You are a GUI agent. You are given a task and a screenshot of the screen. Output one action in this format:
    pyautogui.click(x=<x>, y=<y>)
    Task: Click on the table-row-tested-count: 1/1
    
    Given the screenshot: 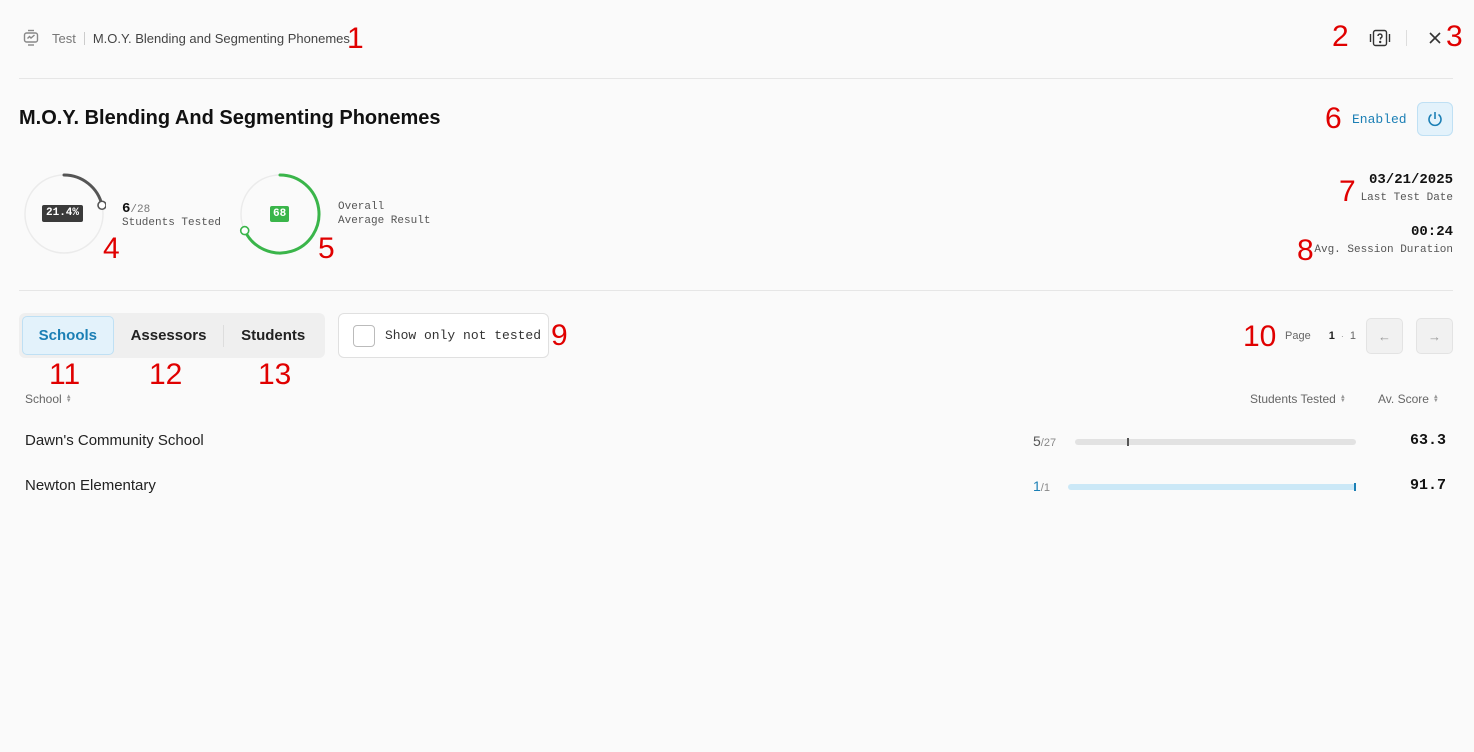 What is the action you would take?
    pyautogui.click(x=1041, y=486)
    